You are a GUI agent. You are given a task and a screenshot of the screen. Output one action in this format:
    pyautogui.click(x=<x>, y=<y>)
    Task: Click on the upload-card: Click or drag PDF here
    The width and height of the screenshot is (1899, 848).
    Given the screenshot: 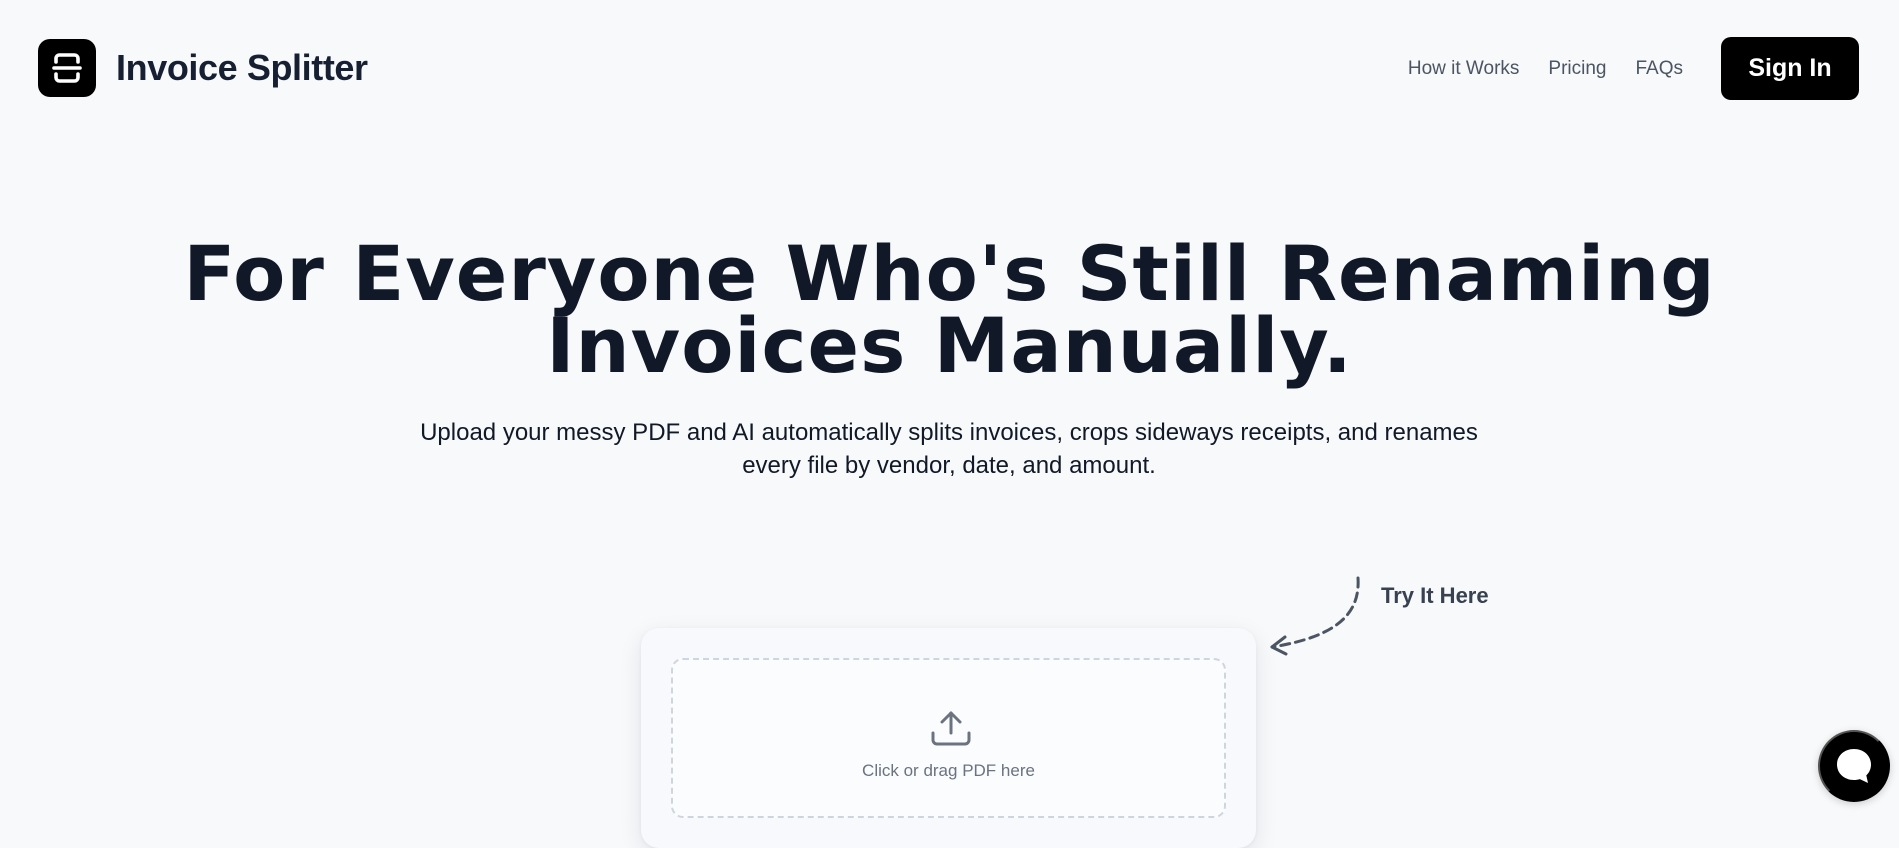 What is the action you would take?
    pyautogui.click(x=948, y=738)
    